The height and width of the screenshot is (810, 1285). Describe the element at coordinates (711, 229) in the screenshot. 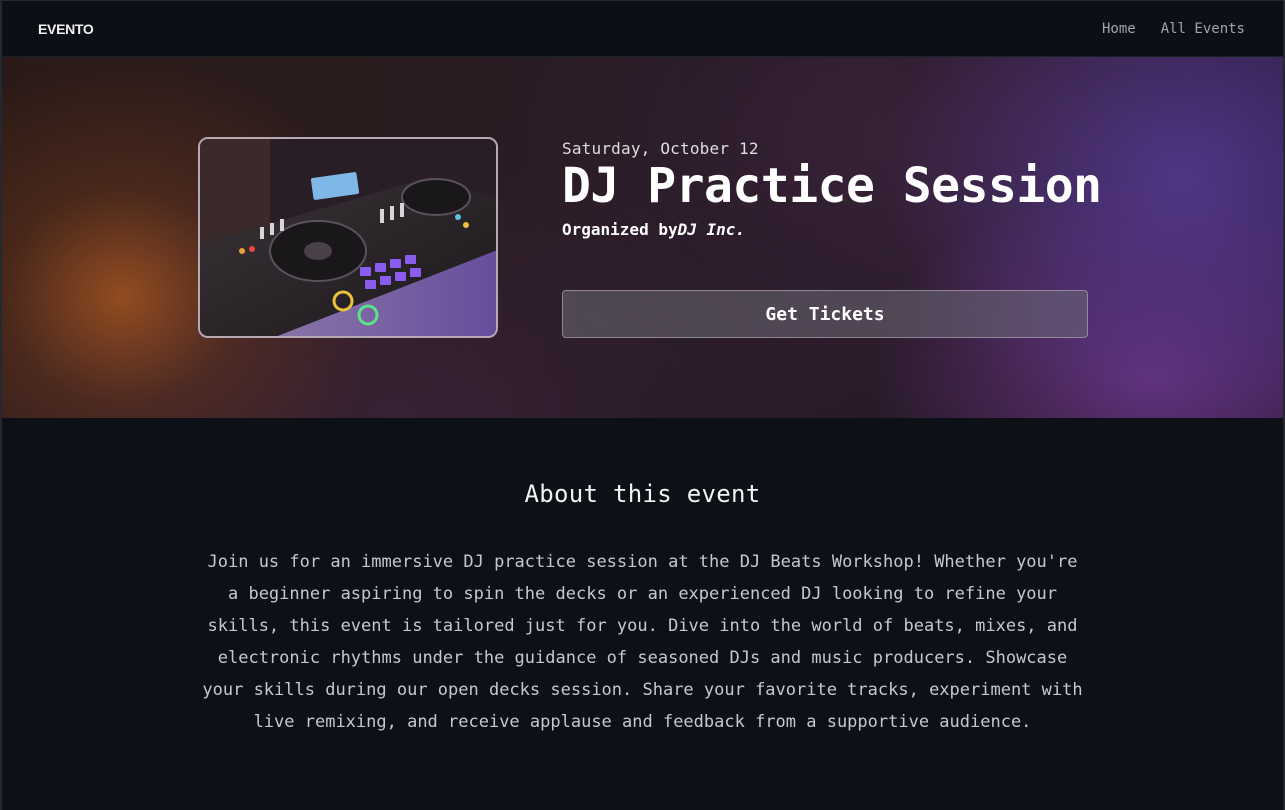

I see `organizer-name: DJ Inc.` at that location.